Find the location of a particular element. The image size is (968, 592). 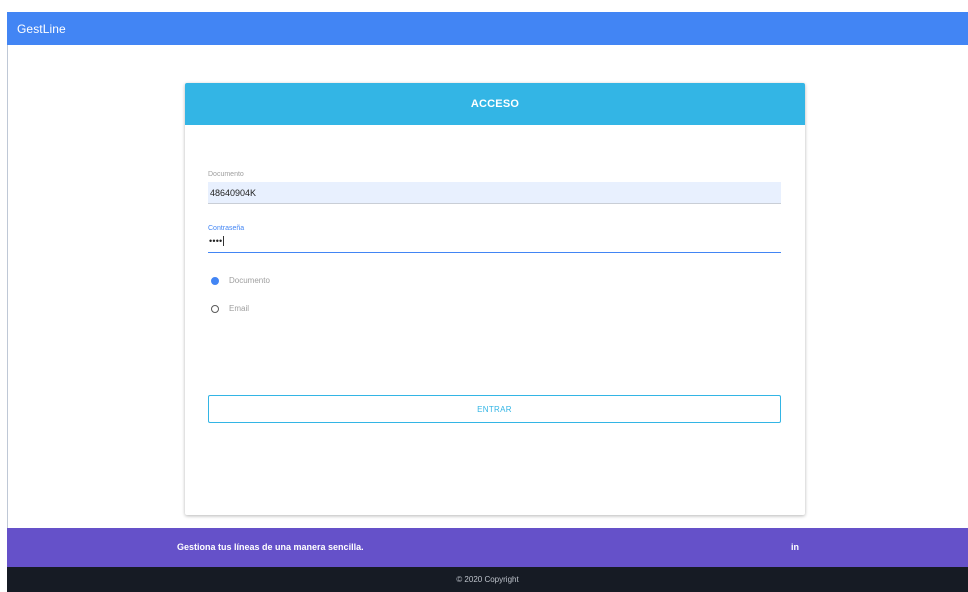

radio-option-email: Email is located at coordinates (230, 308).